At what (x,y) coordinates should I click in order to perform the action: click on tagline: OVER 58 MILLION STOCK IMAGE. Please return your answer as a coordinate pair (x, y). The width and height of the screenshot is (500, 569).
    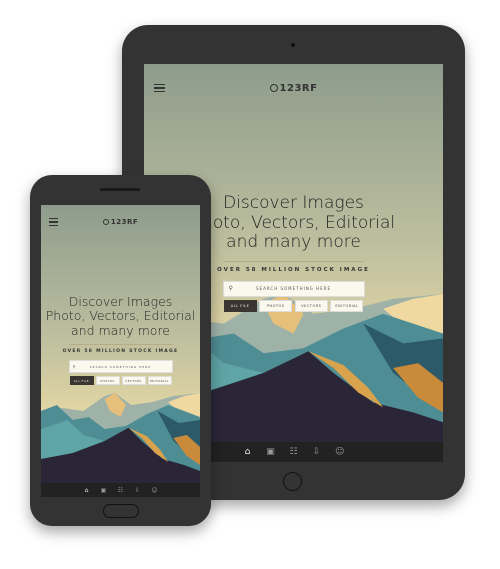
    Looking at the image, I should click on (120, 352).